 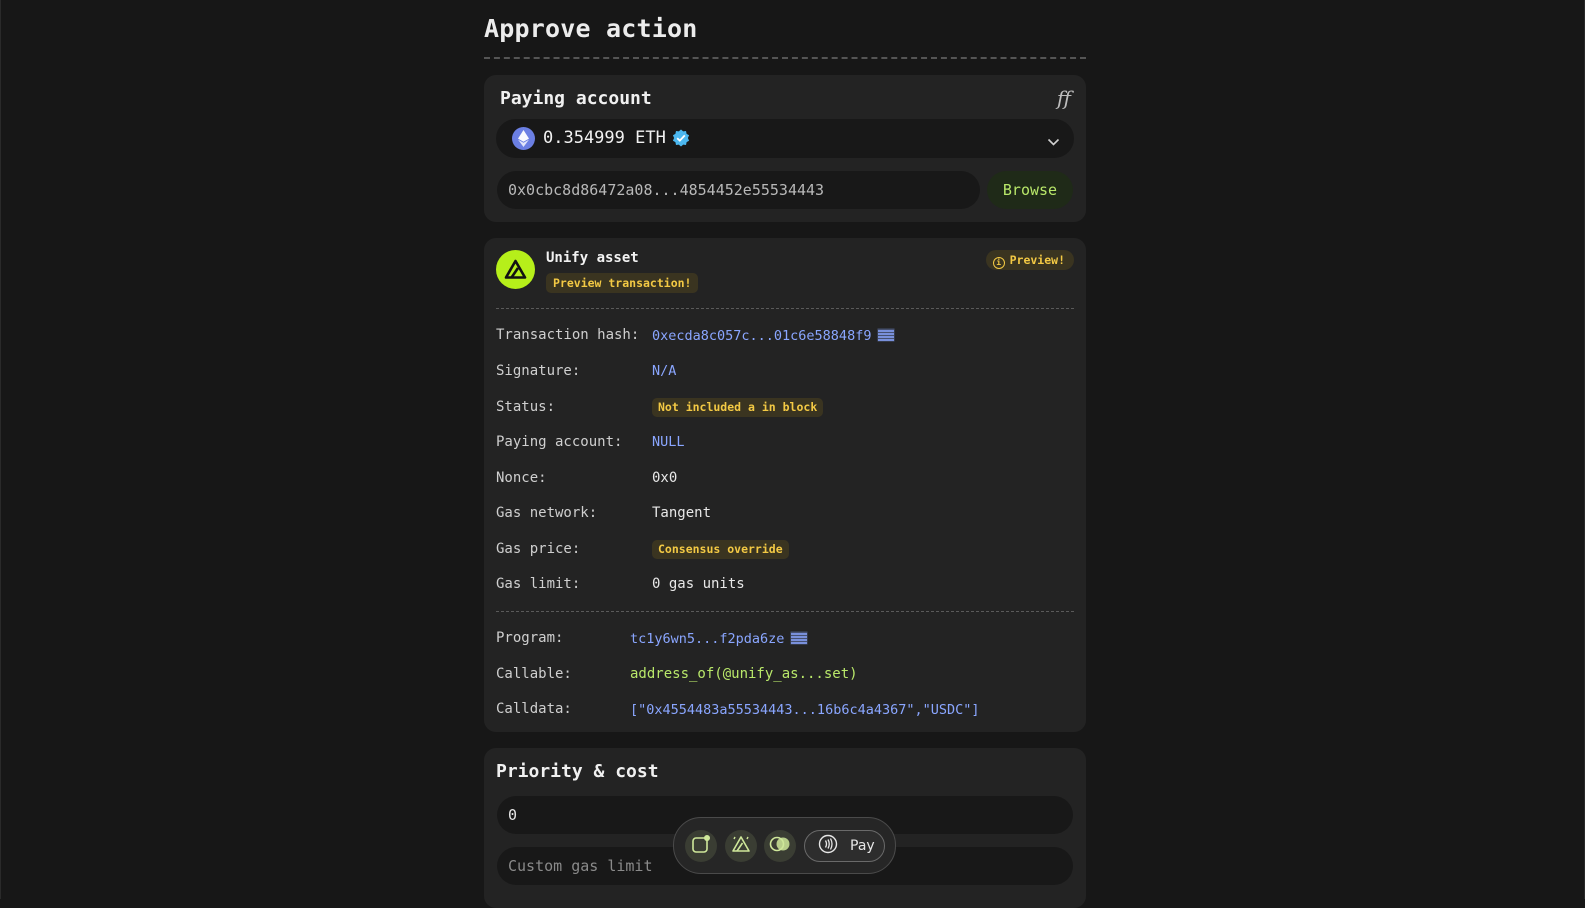 What do you see at coordinates (1064, 98) in the screenshot?
I see `ff-icon: ff` at bounding box center [1064, 98].